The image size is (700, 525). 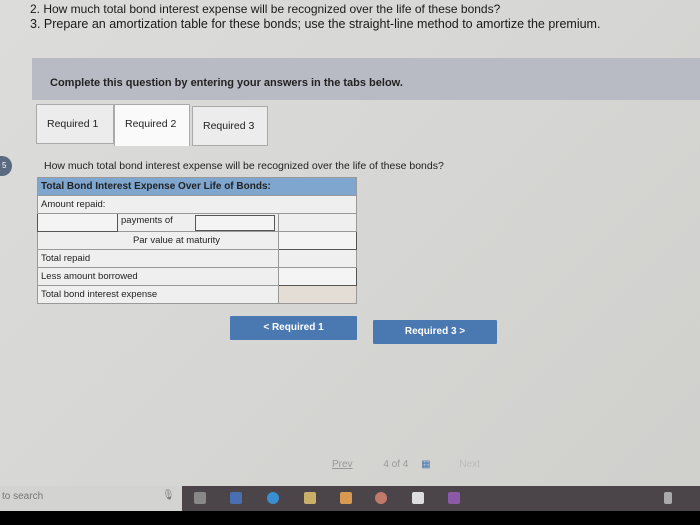 I want to click on task-view-icon, so click(x=200, y=498).